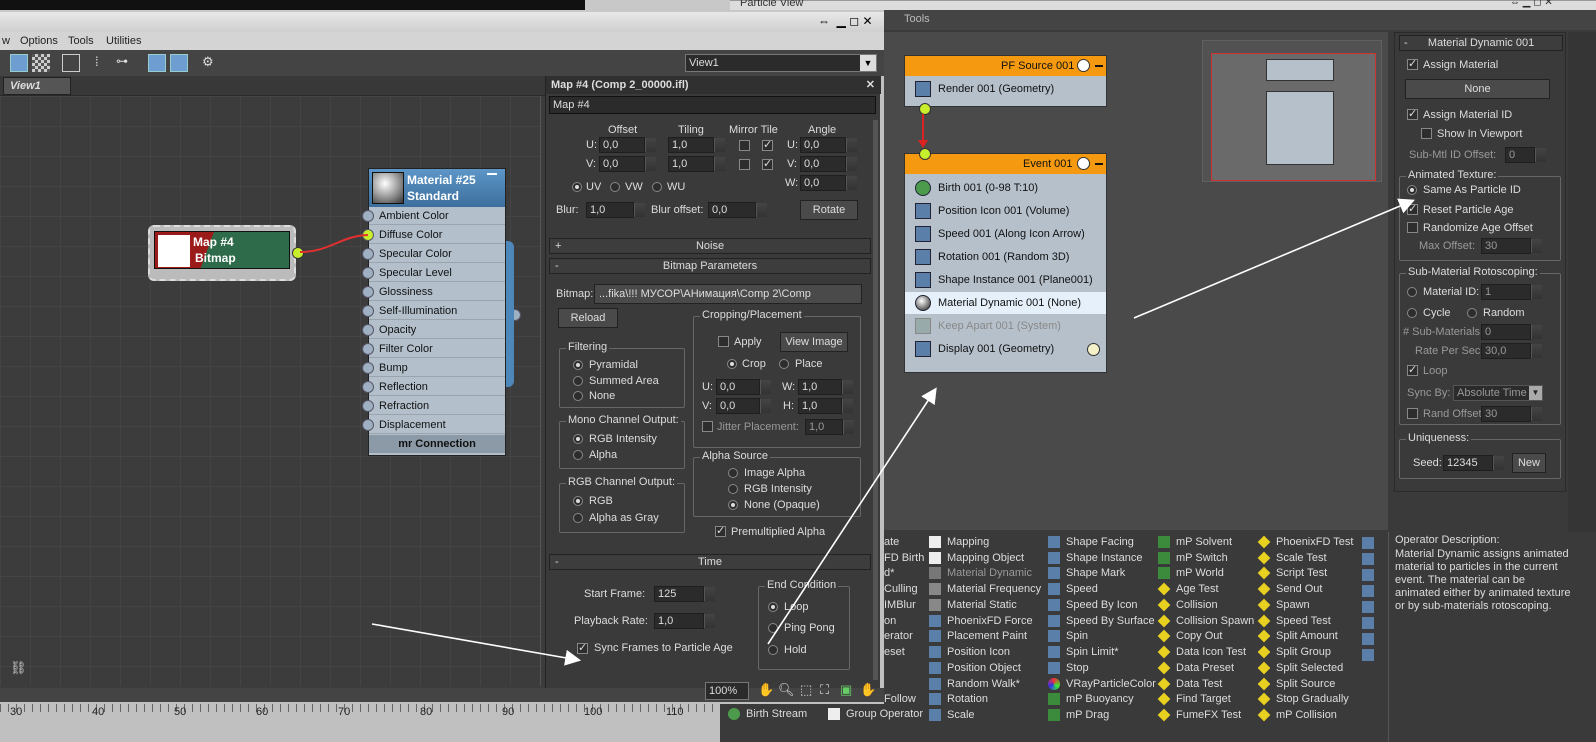 The width and height of the screenshot is (1596, 742). What do you see at coordinates (1531, 4) in the screenshot?
I see `window-controls: ⇔ ▁ ◻ ✕` at bounding box center [1531, 4].